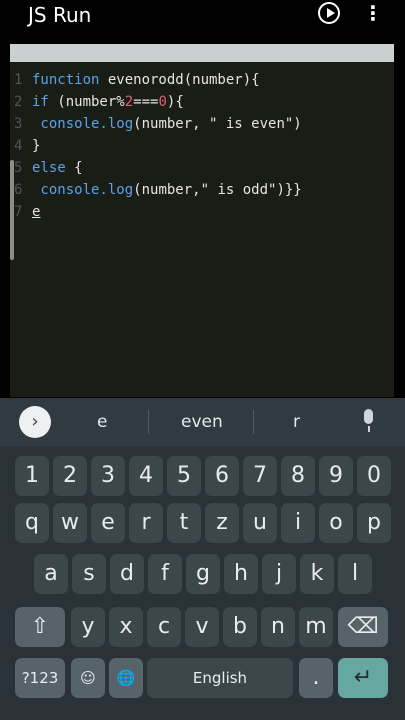 Image resolution: width=405 pixels, height=720 pixels. What do you see at coordinates (49, 168) in the screenshot?
I see `code-token: else` at bounding box center [49, 168].